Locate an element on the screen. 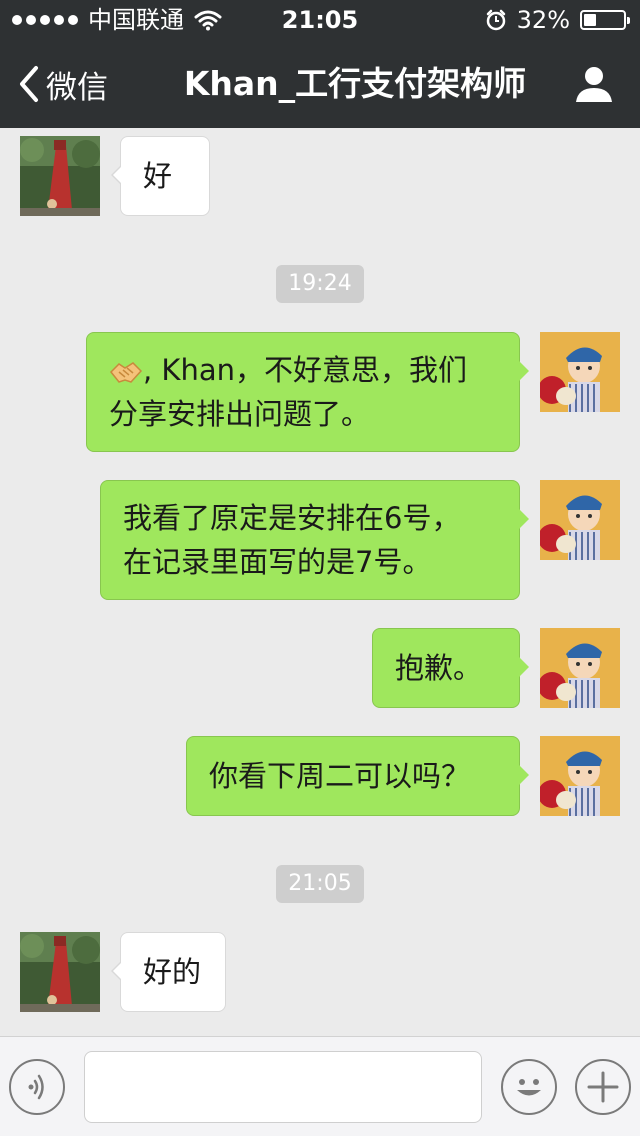  timestamp-divider: 21:05 is located at coordinates (320, 884).